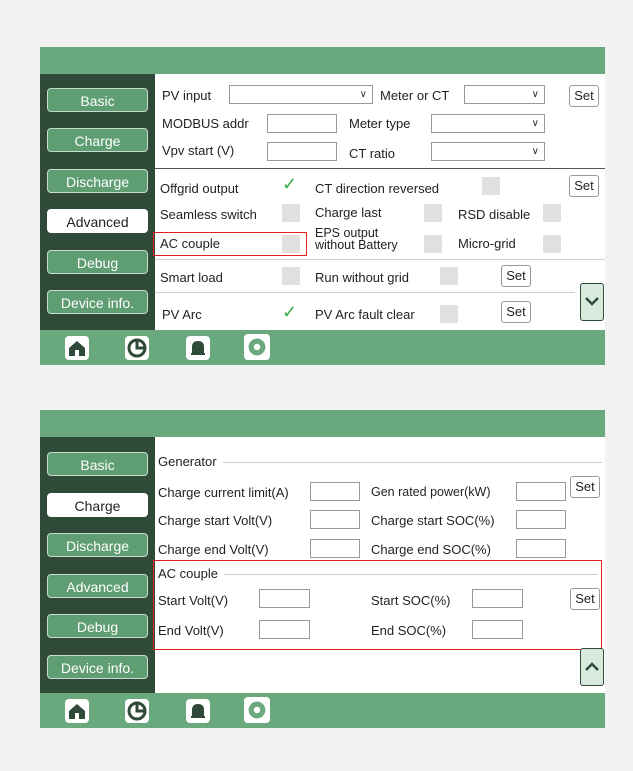  Describe the element at coordinates (291, 244) in the screenshot. I see `ac-couple-checkbox` at that location.